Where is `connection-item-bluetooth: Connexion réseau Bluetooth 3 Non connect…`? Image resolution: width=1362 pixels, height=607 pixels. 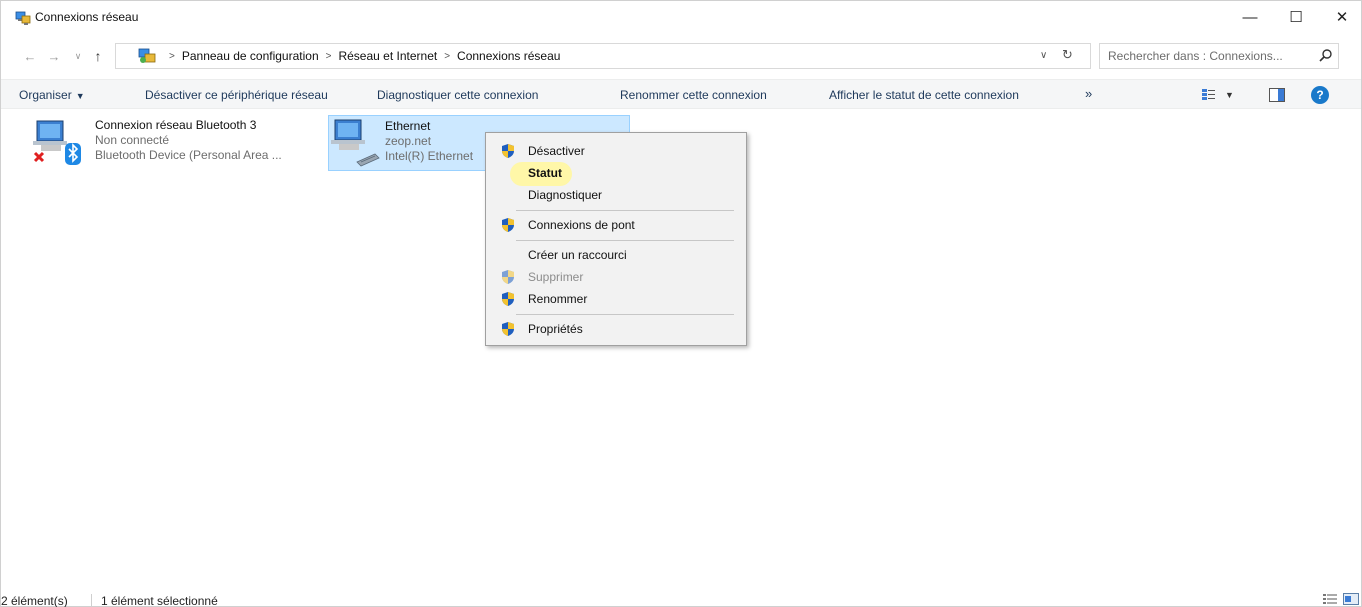
connection-item-bluetooth: Connexion réseau Bluetooth 3 Non connect… is located at coordinates (173, 143).